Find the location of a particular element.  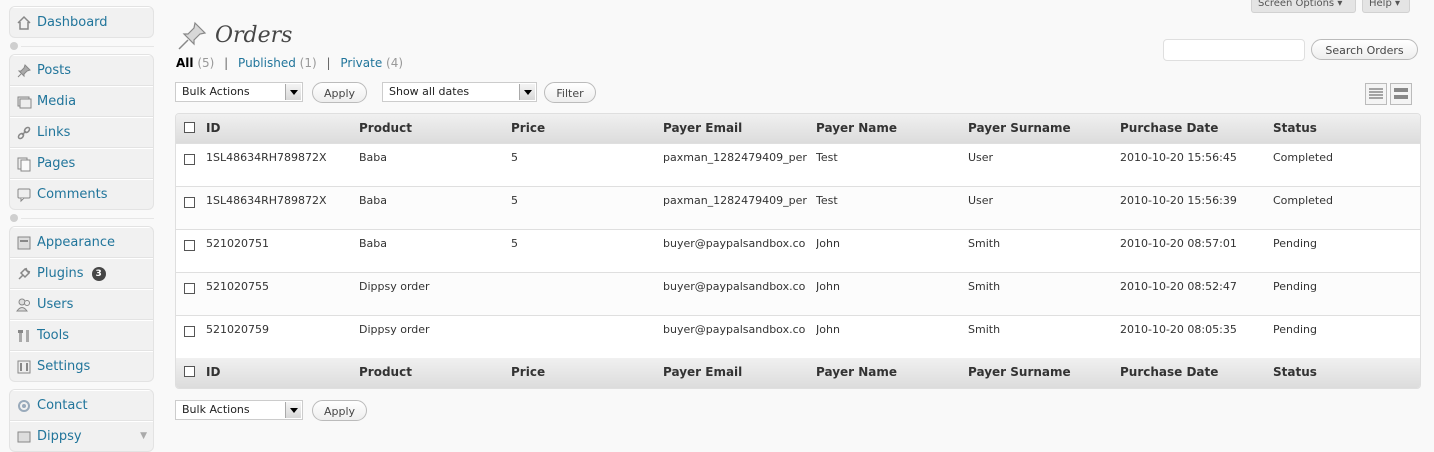

media-icon is located at coordinates (24, 102).